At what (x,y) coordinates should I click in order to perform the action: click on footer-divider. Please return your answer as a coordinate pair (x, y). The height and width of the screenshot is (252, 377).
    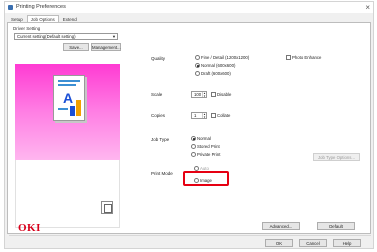
    Looking at the image, I should click on (190, 235).